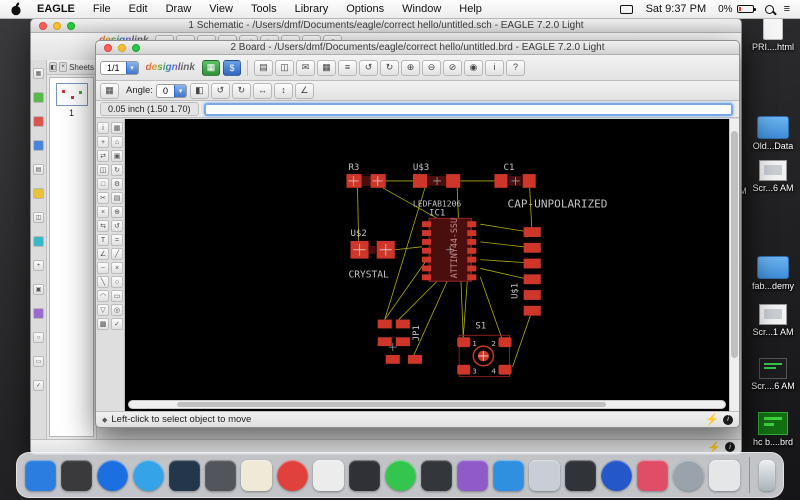 The width and height of the screenshot is (800, 500). What do you see at coordinates (117, 226) in the screenshot?
I see `tool-button: ↺` at bounding box center [117, 226].